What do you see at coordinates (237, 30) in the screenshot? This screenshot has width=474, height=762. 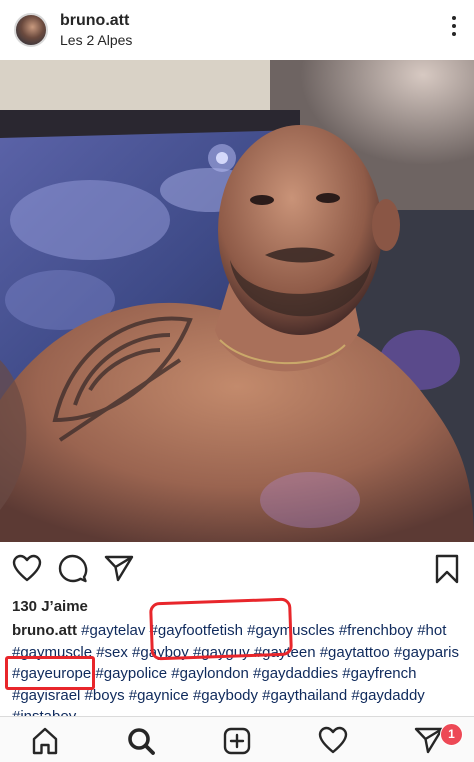 I see `post-header: bruno.att Les 2 Alpes` at bounding box center [237, 30].